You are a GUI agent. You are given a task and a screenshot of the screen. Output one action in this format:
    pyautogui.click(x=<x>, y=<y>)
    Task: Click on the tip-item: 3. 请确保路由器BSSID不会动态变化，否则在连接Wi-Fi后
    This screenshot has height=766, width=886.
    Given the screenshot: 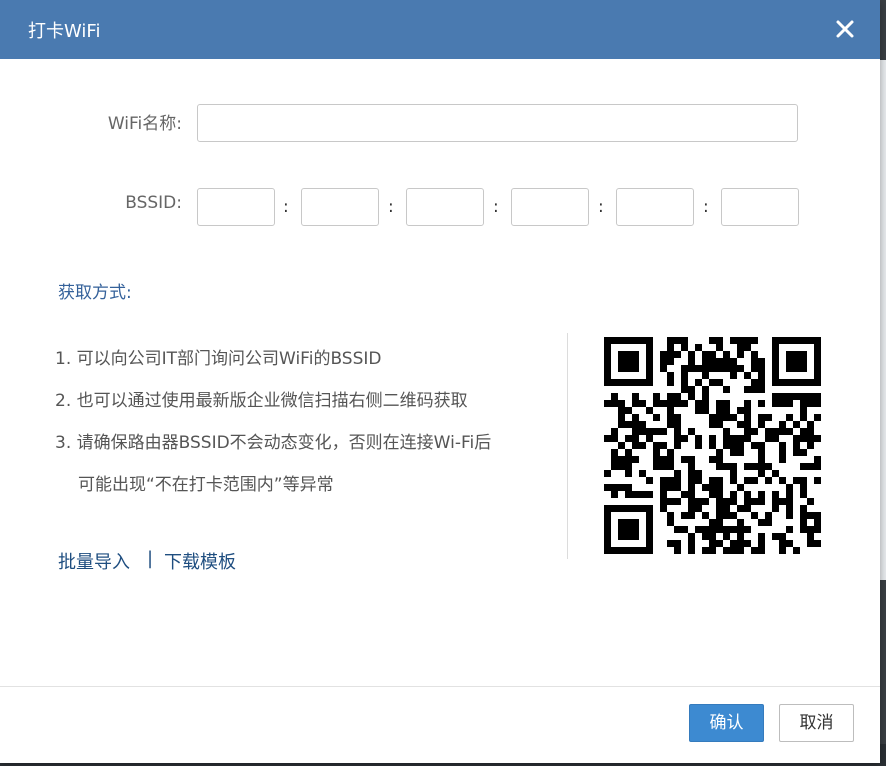 What is the action you would take?
    pyautogui.click(x=273, y=443)
    